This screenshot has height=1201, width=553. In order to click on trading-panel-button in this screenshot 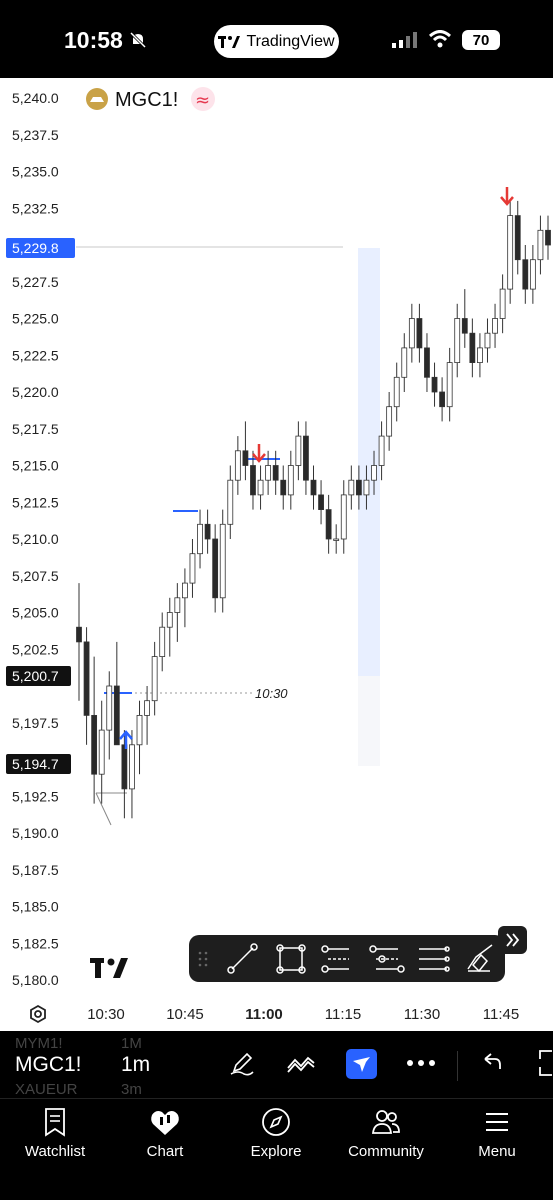, I will do `click(361, 1064)`.